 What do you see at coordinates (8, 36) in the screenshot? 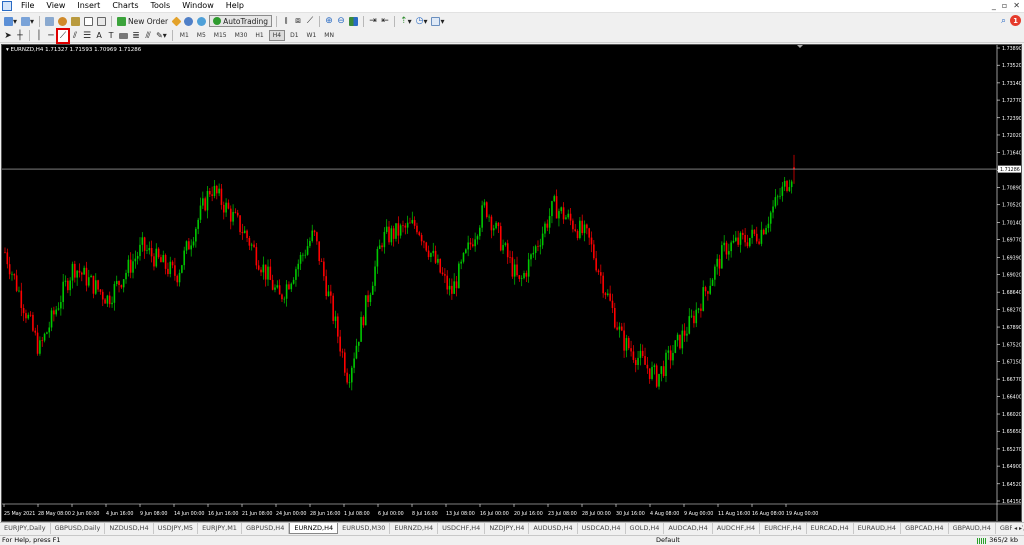
I see `cursor-tool: ➤` at bounding box center [8, 36].